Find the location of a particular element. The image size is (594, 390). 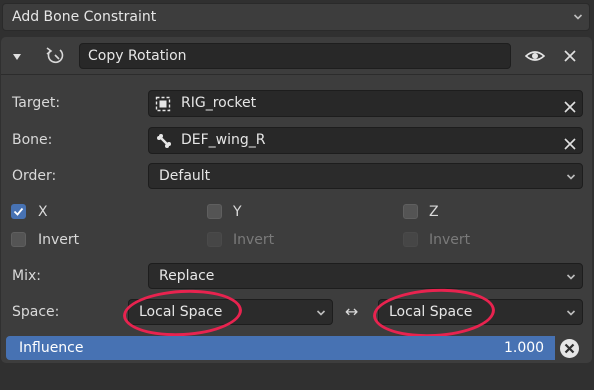

target-field: RIG_rocket is located at coordinates (365, 103).